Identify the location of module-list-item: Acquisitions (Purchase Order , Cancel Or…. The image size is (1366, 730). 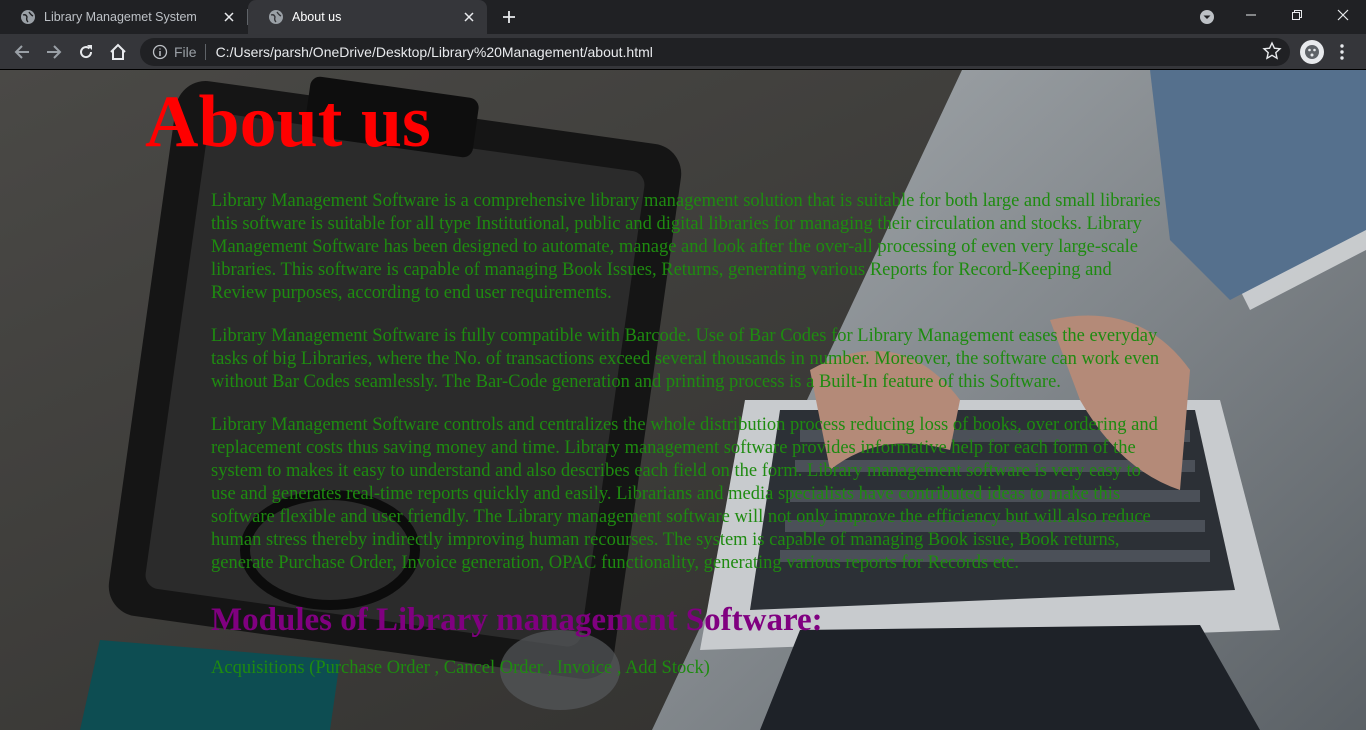
(460, 667).